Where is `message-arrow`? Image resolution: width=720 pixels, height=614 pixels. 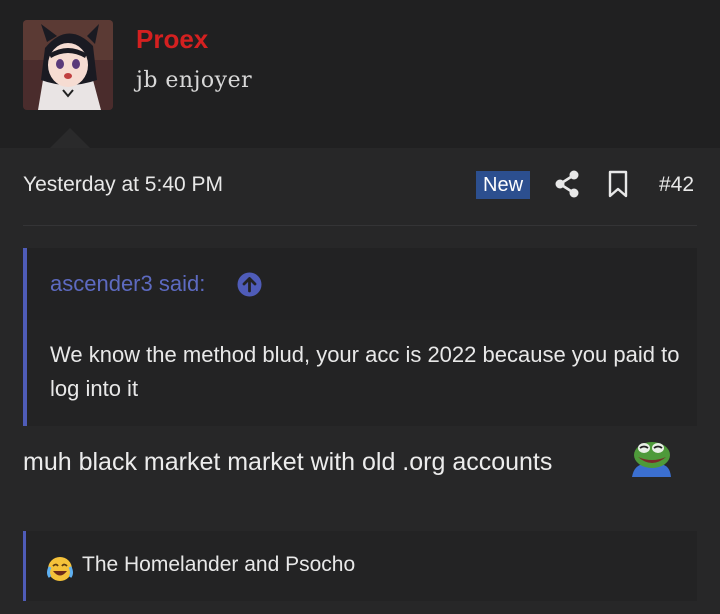
message-arrow is located at coordinates (70, 138).